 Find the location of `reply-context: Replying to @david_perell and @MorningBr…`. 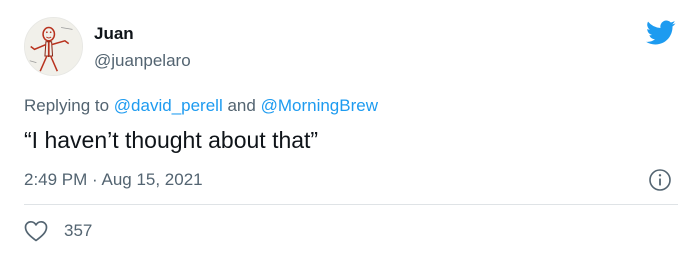

reply-context: Replying to @david_perell and @MorningBr… is located at coordinates (201, 106).